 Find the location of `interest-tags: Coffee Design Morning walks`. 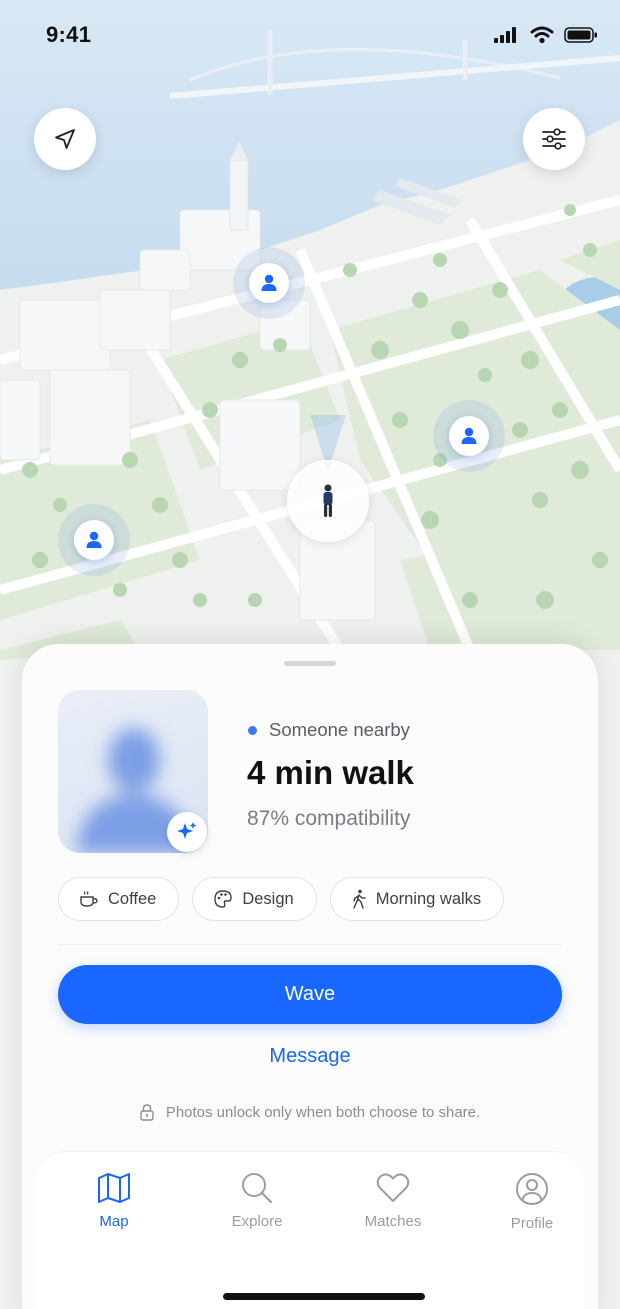

interest-tags: Coffee Design Morning walks is located at coordinates (281, 899).